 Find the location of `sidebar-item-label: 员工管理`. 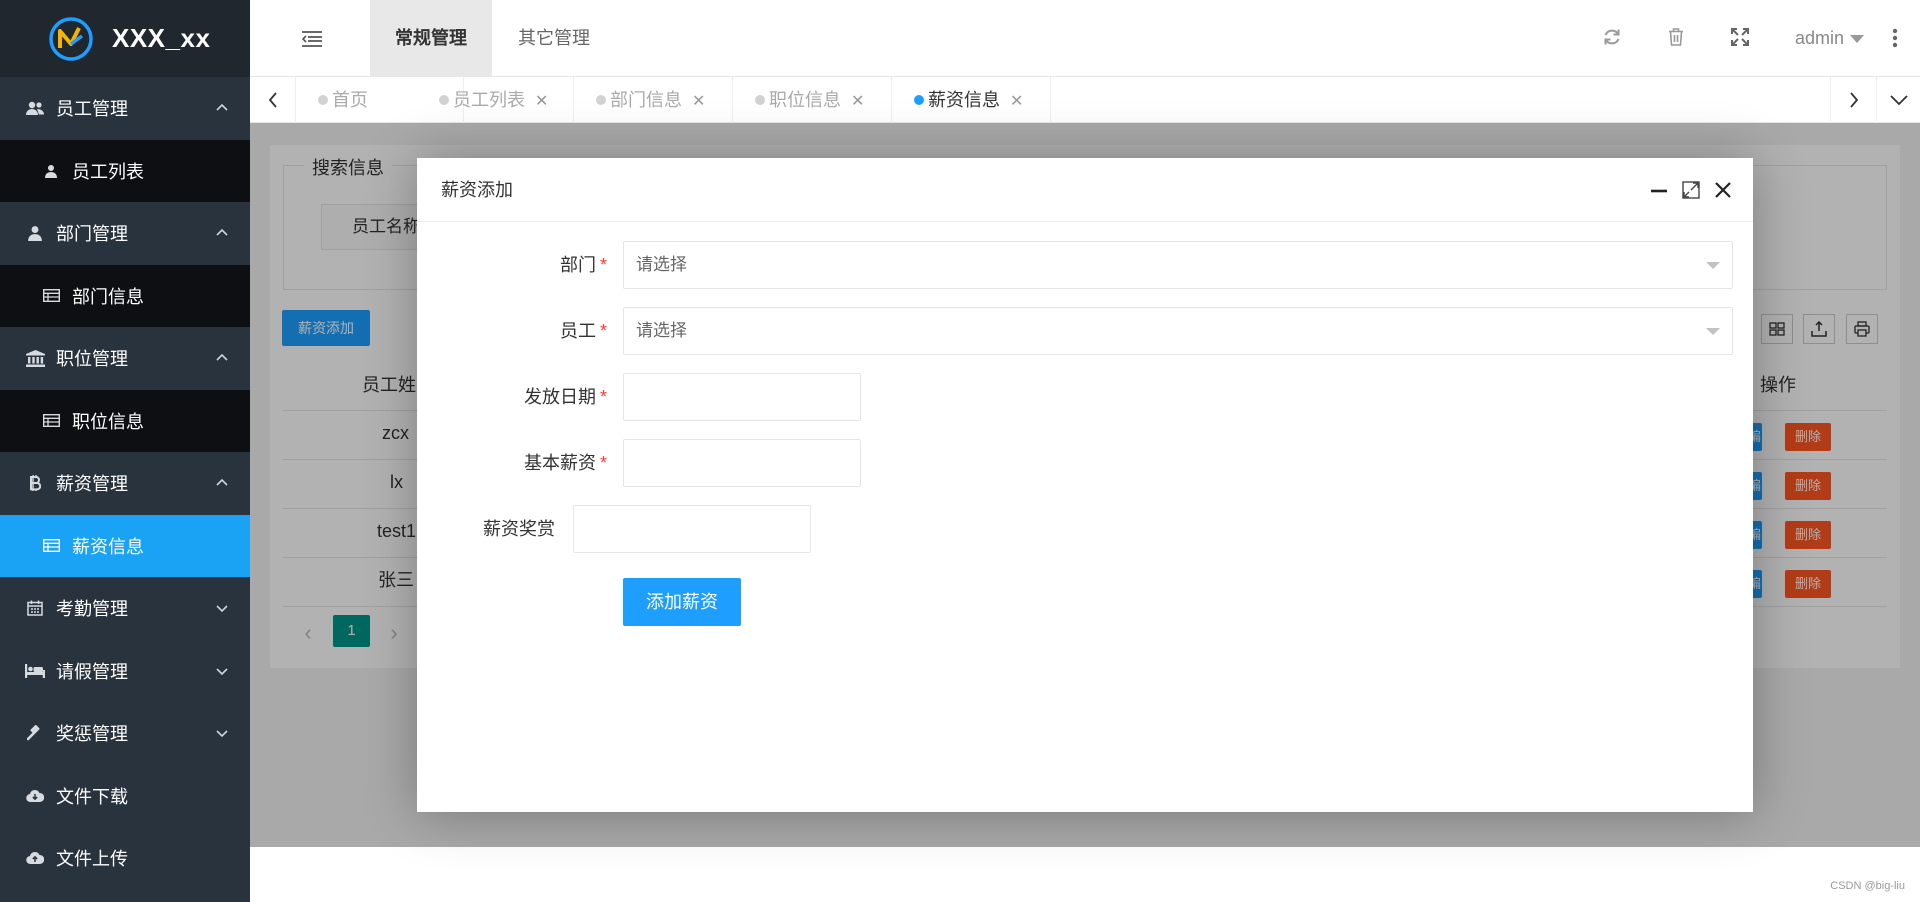

sidebar-item-label: 员工管理 is located at coordinates (92, 109).